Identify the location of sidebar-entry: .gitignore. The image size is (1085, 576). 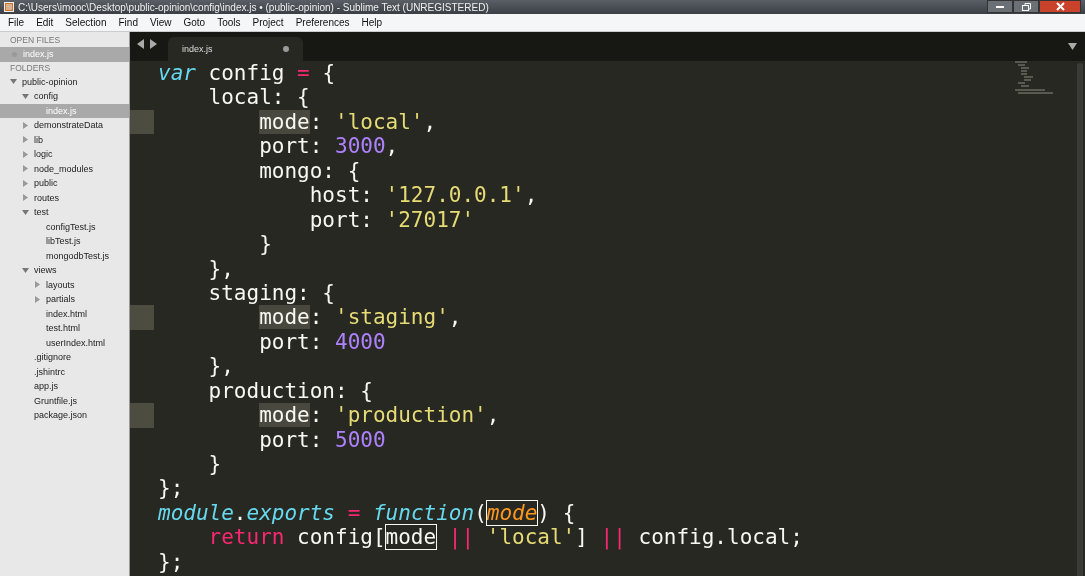
(53, 357).